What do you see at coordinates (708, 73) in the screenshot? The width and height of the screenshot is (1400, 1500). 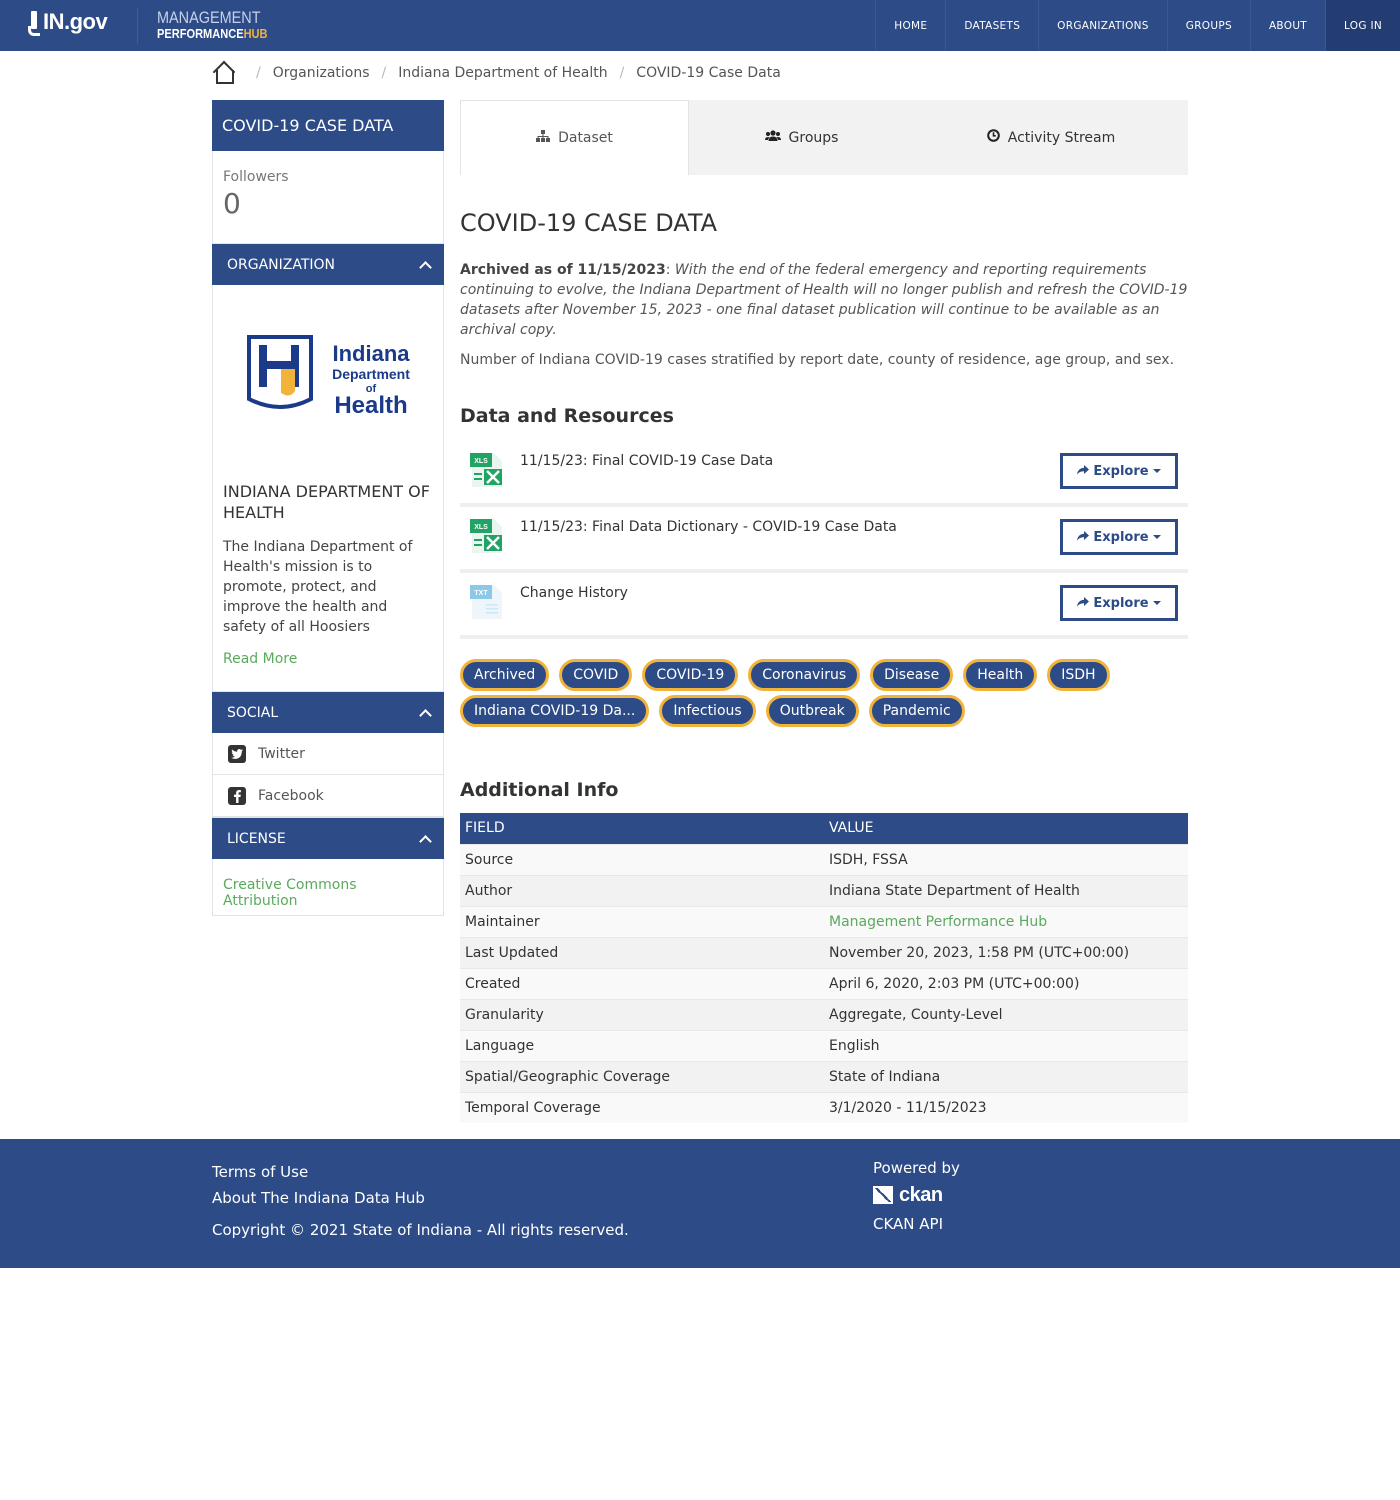 I see `breadcrumb-dataset: COVID-19 Case Data` at bounding box center [708, 73].